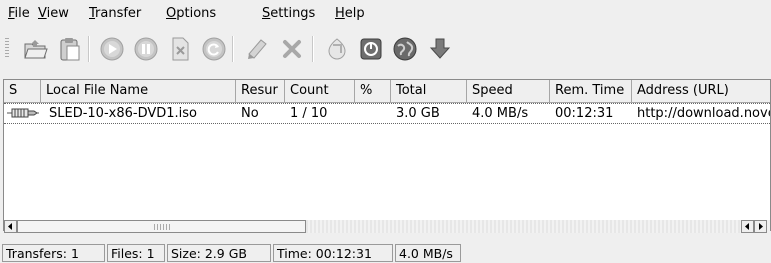 Image resolution: width=771 pixels, height=263 pixels. Describe the element at coordinates (115, 13) in the screenshot. I see `menu-transfer: Transfer` at that location.